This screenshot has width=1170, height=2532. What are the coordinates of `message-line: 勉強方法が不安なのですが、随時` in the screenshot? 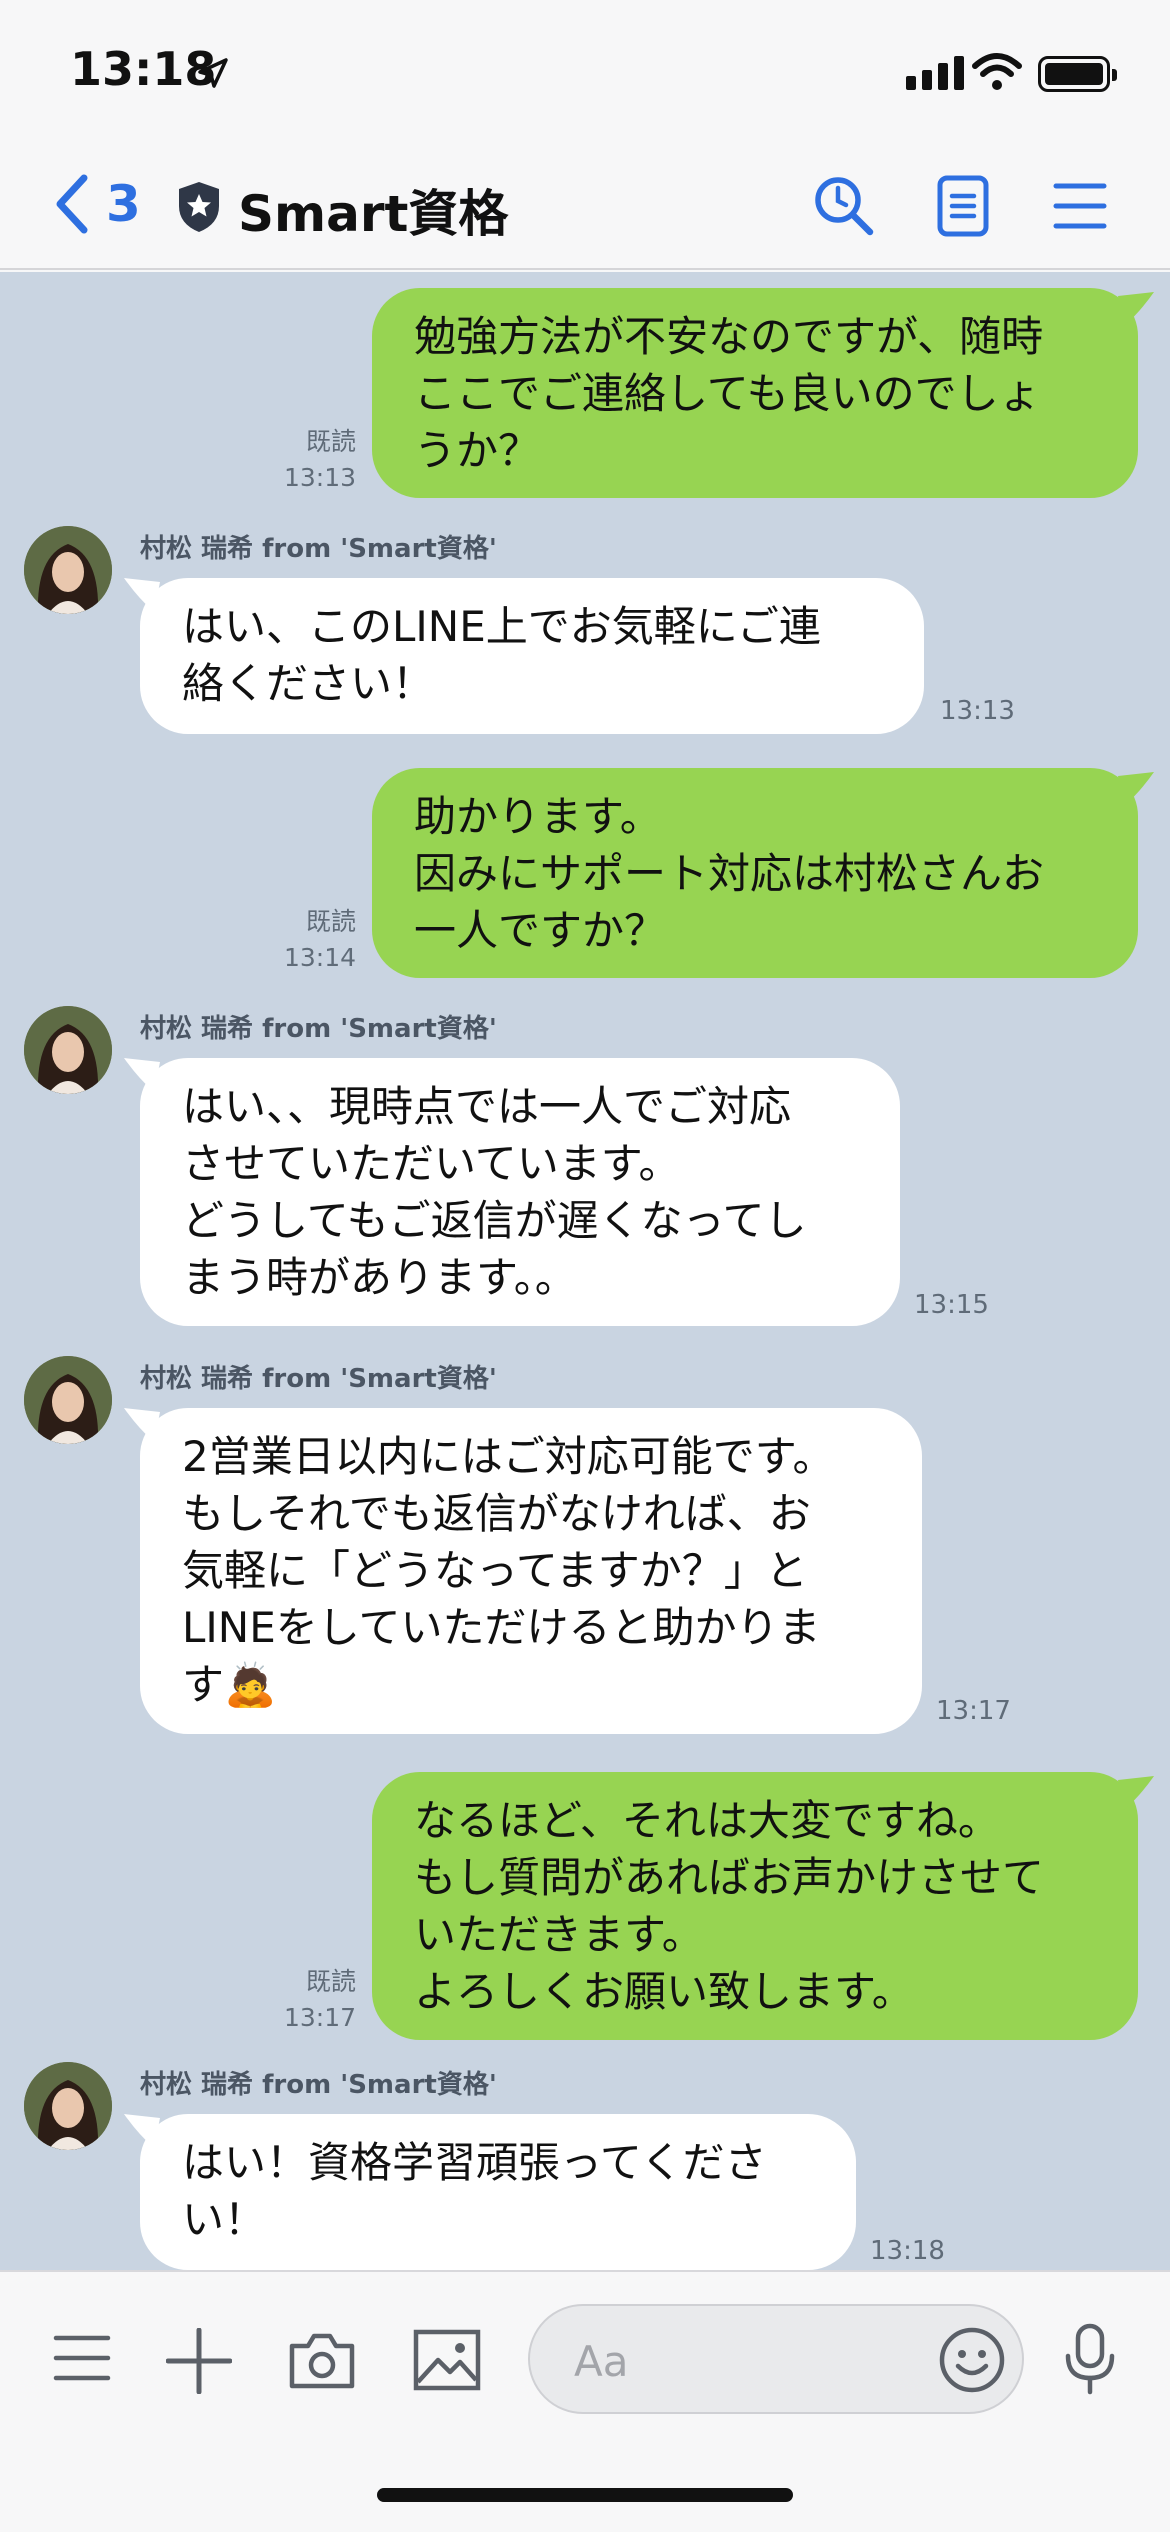 It's located at (729, 336).